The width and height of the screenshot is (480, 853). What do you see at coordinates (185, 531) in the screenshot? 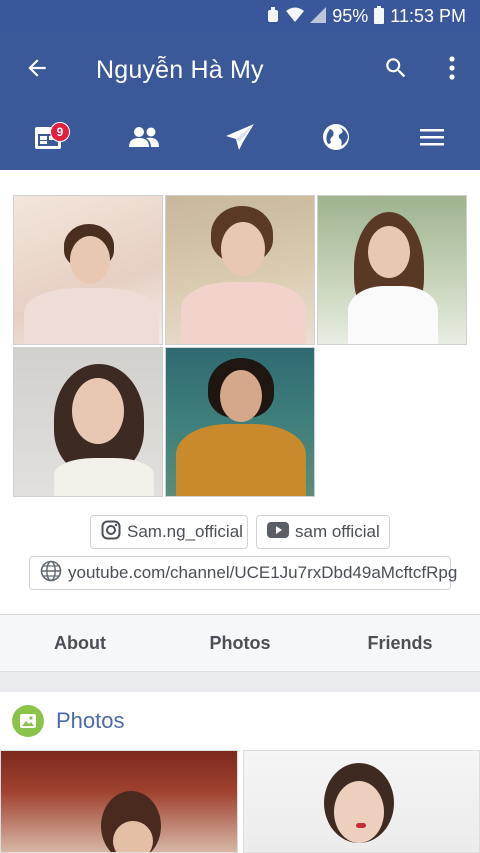
I see `instagram-handle: Sam.ng_official` at bounding box center [185, 531].